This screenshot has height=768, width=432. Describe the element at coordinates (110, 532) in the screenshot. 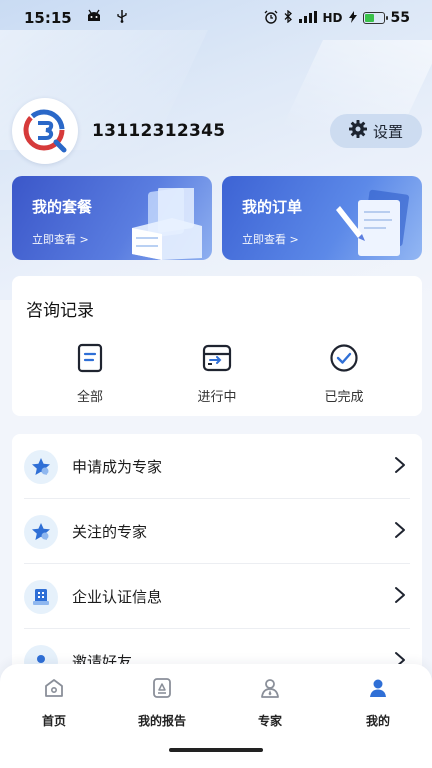

I see `menu-item-label: 关注的专家` at that location.